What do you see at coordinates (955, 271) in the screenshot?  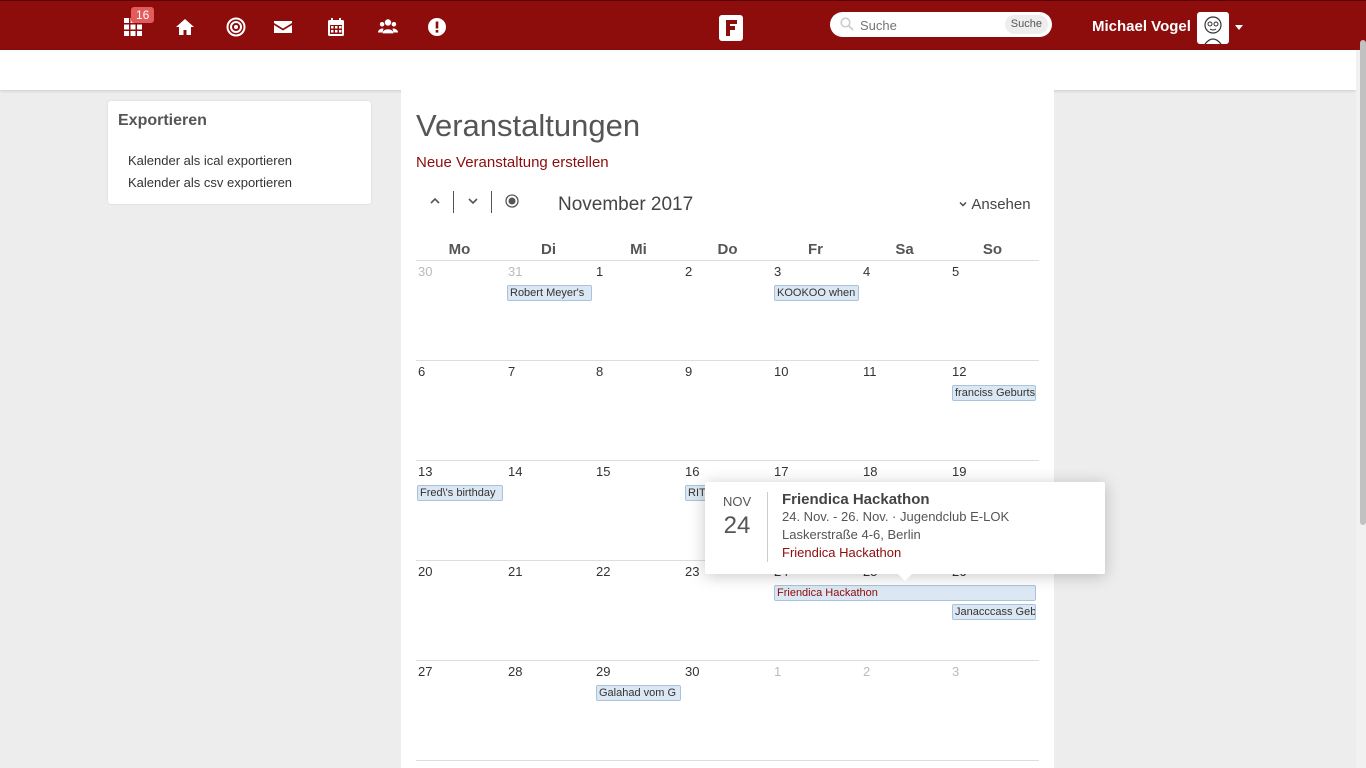 I see `day-cell-number: 5` at bounding box center [955, 271].